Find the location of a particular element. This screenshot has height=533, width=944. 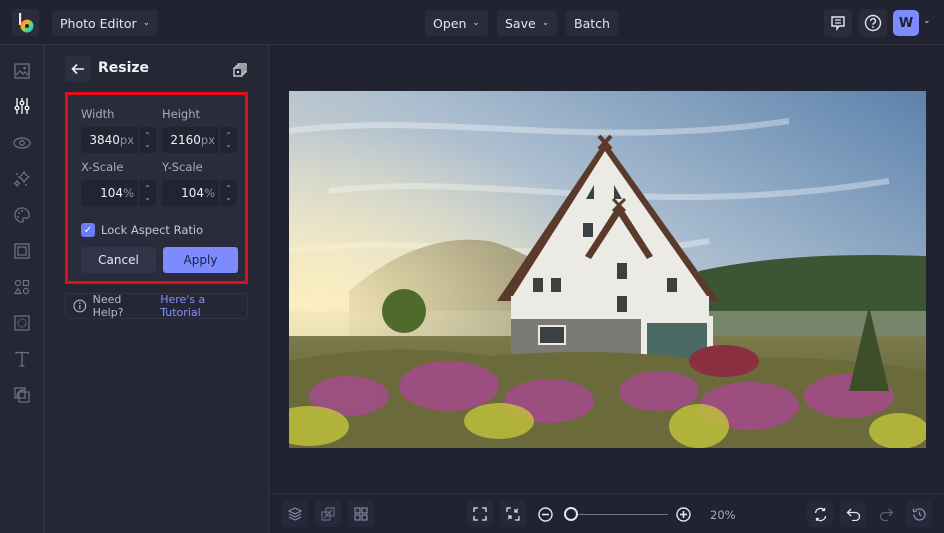

adjustments-icon is located at coordinates (22, 106).